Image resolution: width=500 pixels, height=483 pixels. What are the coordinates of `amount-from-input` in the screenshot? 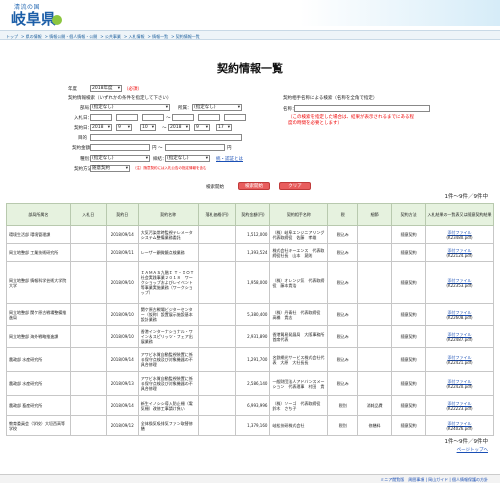 It's located at (120, 147).